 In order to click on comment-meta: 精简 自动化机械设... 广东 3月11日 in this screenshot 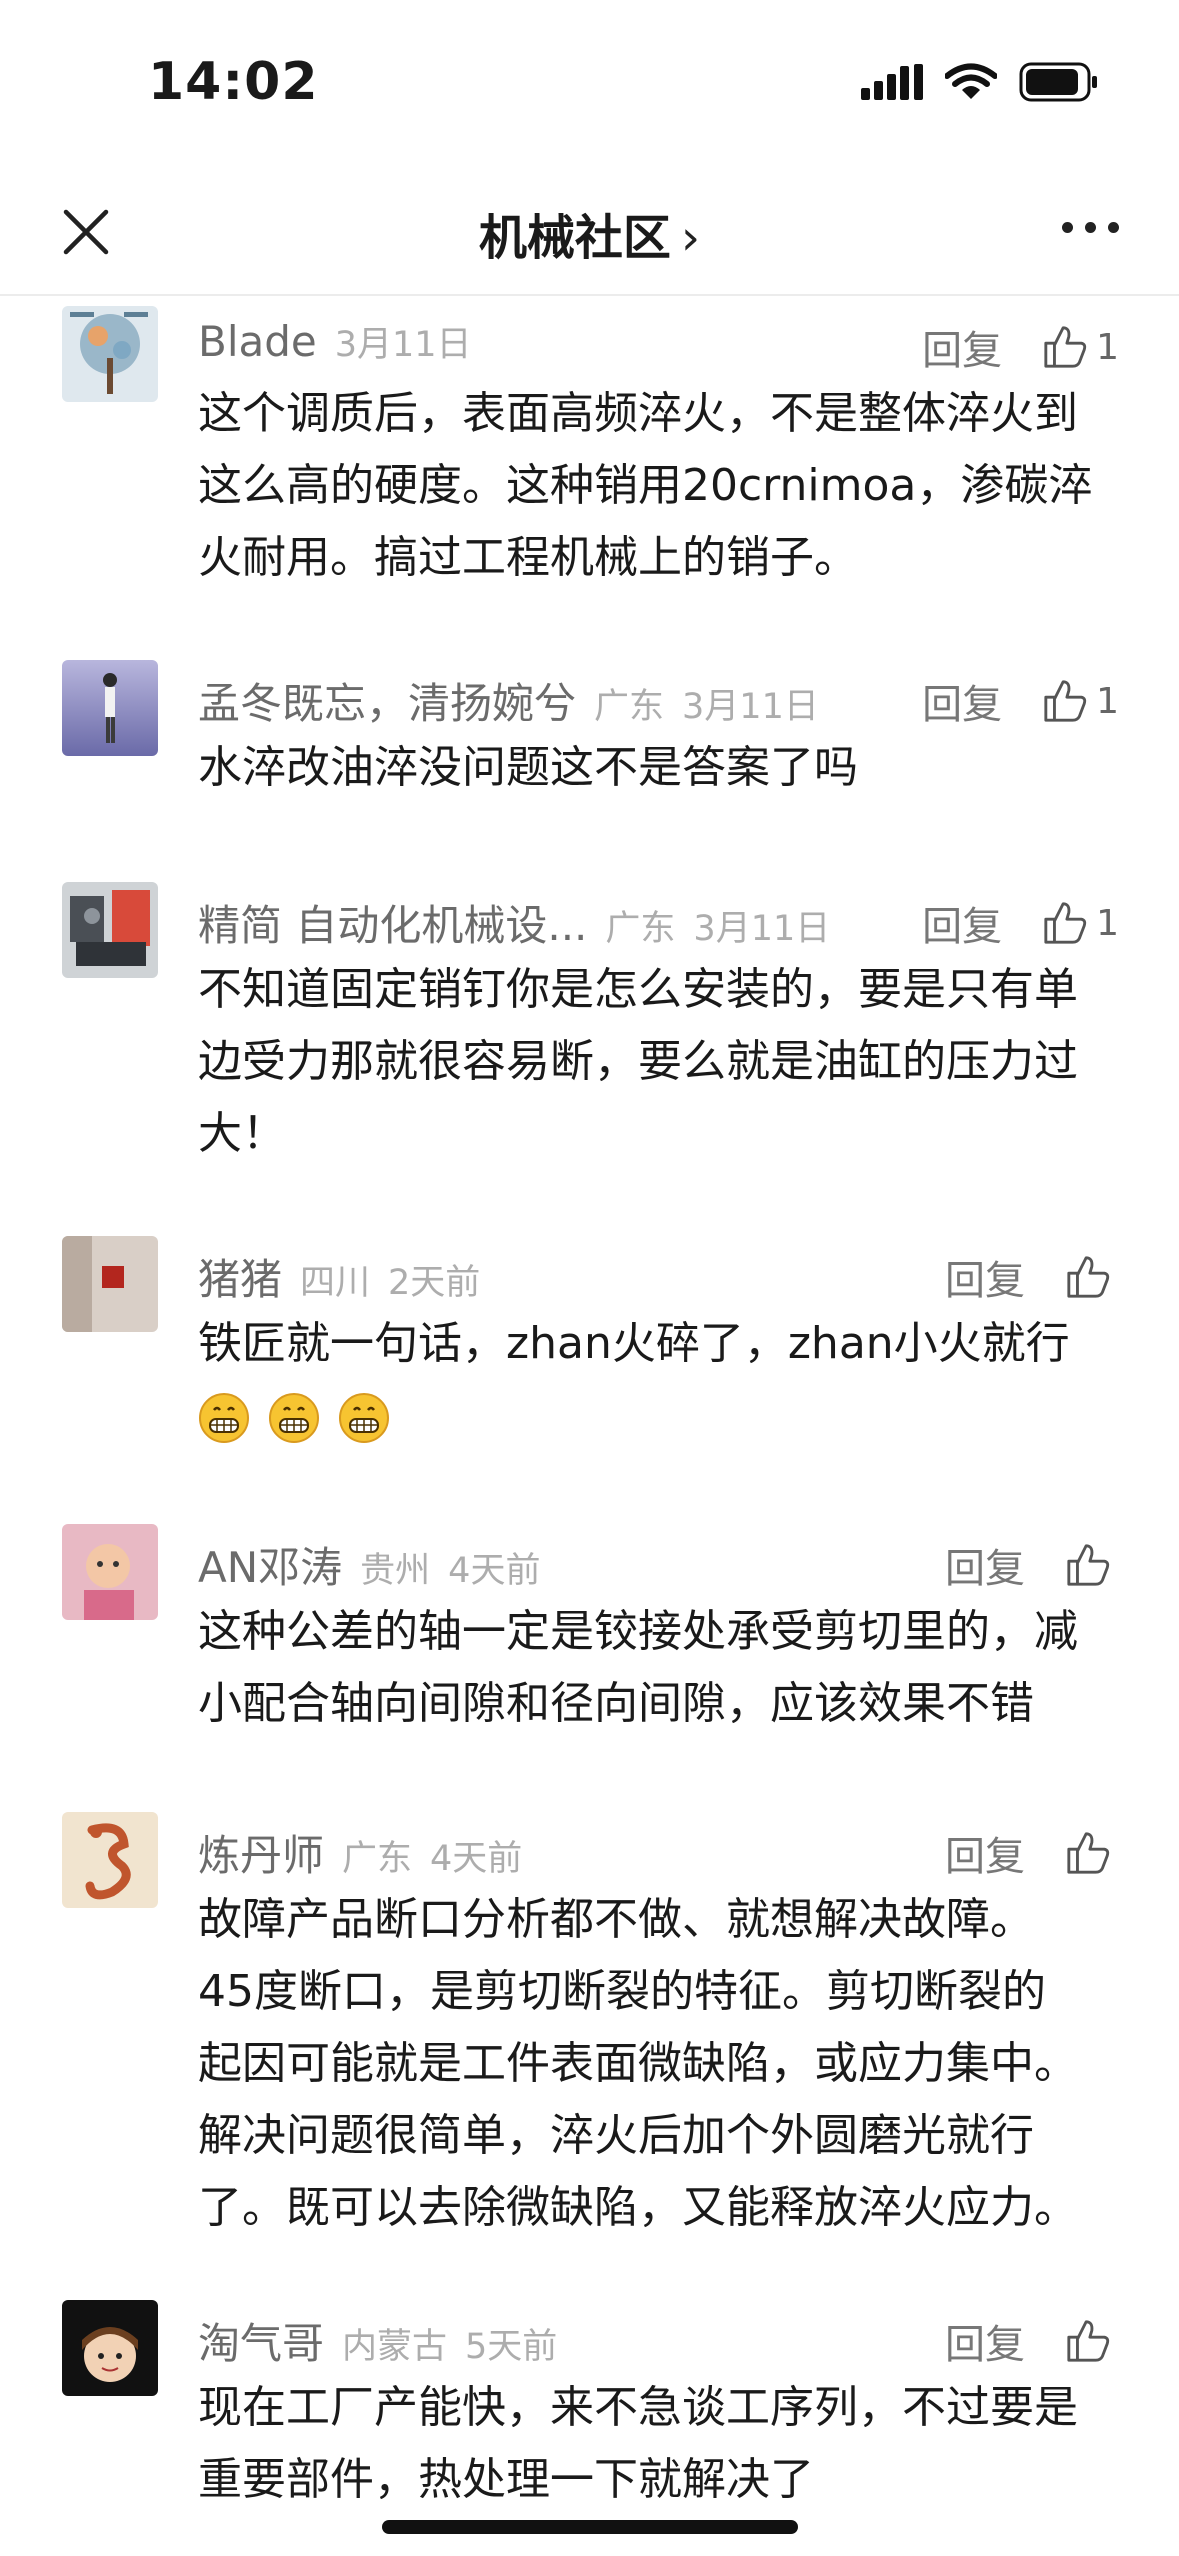, I will do `click(514, 922)`.